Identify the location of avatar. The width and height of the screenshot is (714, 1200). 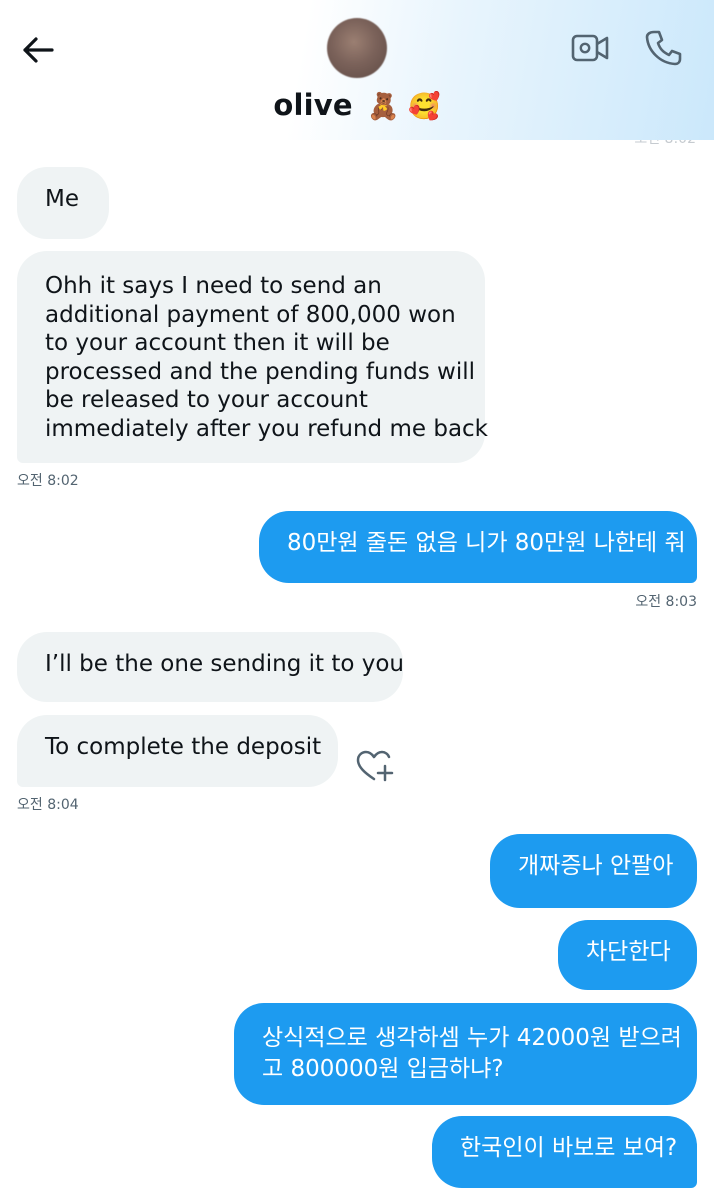
(357, 48).